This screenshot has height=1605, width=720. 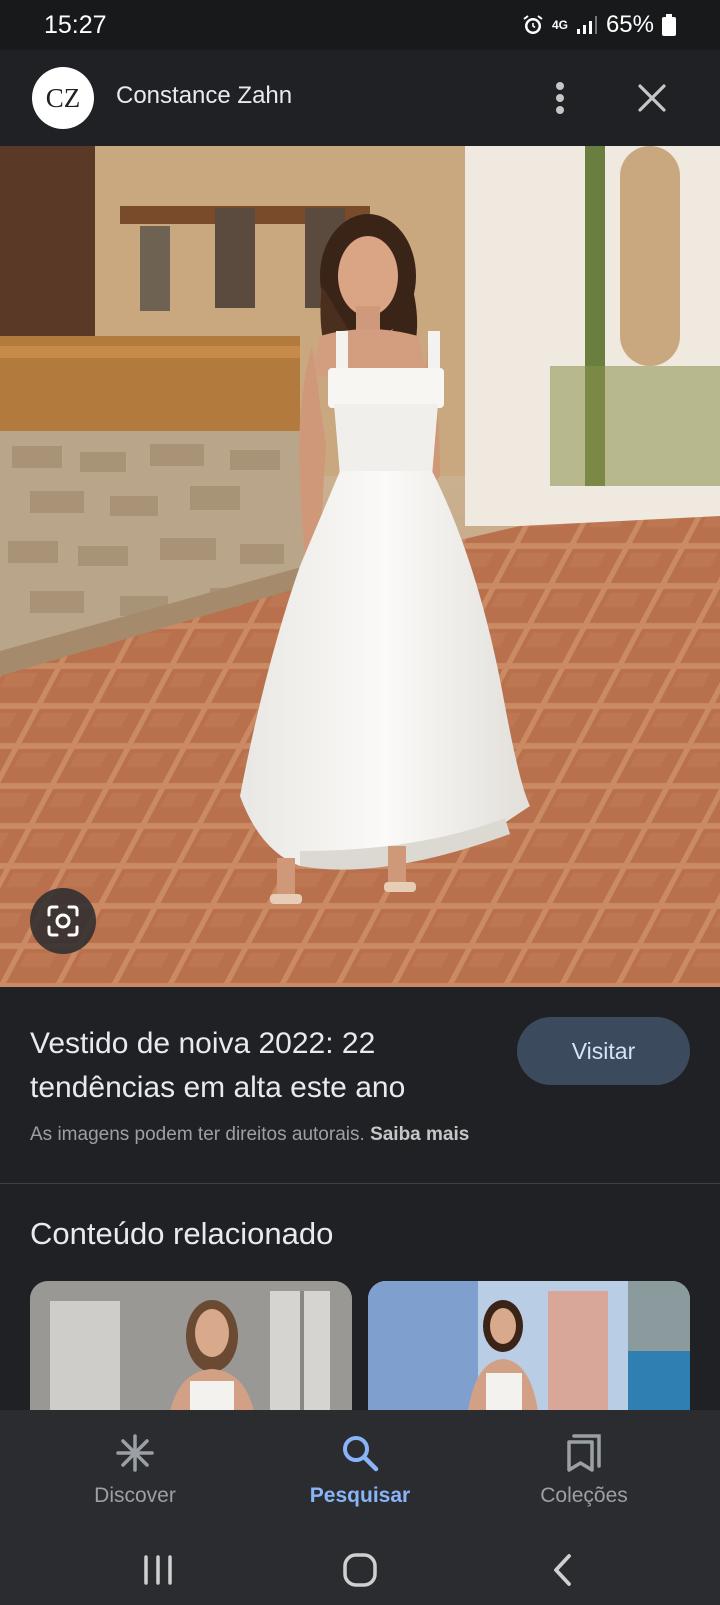 I want to click on lens-icon, so click(x=63, y=921).